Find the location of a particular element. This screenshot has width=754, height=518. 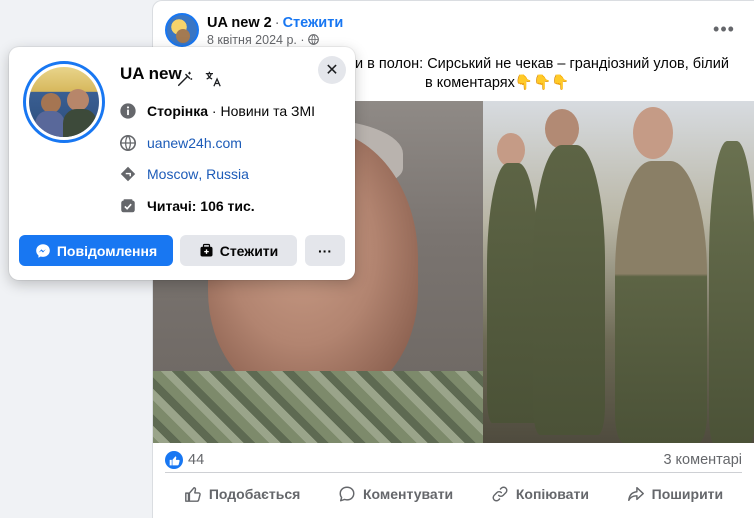

category-value: Новини та ЗМІ is located at coordinates (268, 111).